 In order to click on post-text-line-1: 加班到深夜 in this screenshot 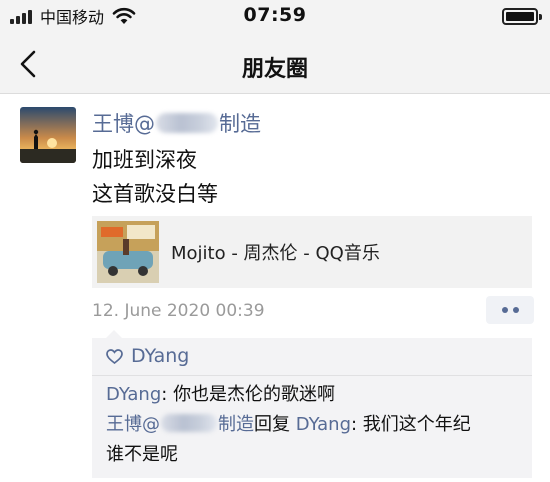, I will do `click(144, 160)`.